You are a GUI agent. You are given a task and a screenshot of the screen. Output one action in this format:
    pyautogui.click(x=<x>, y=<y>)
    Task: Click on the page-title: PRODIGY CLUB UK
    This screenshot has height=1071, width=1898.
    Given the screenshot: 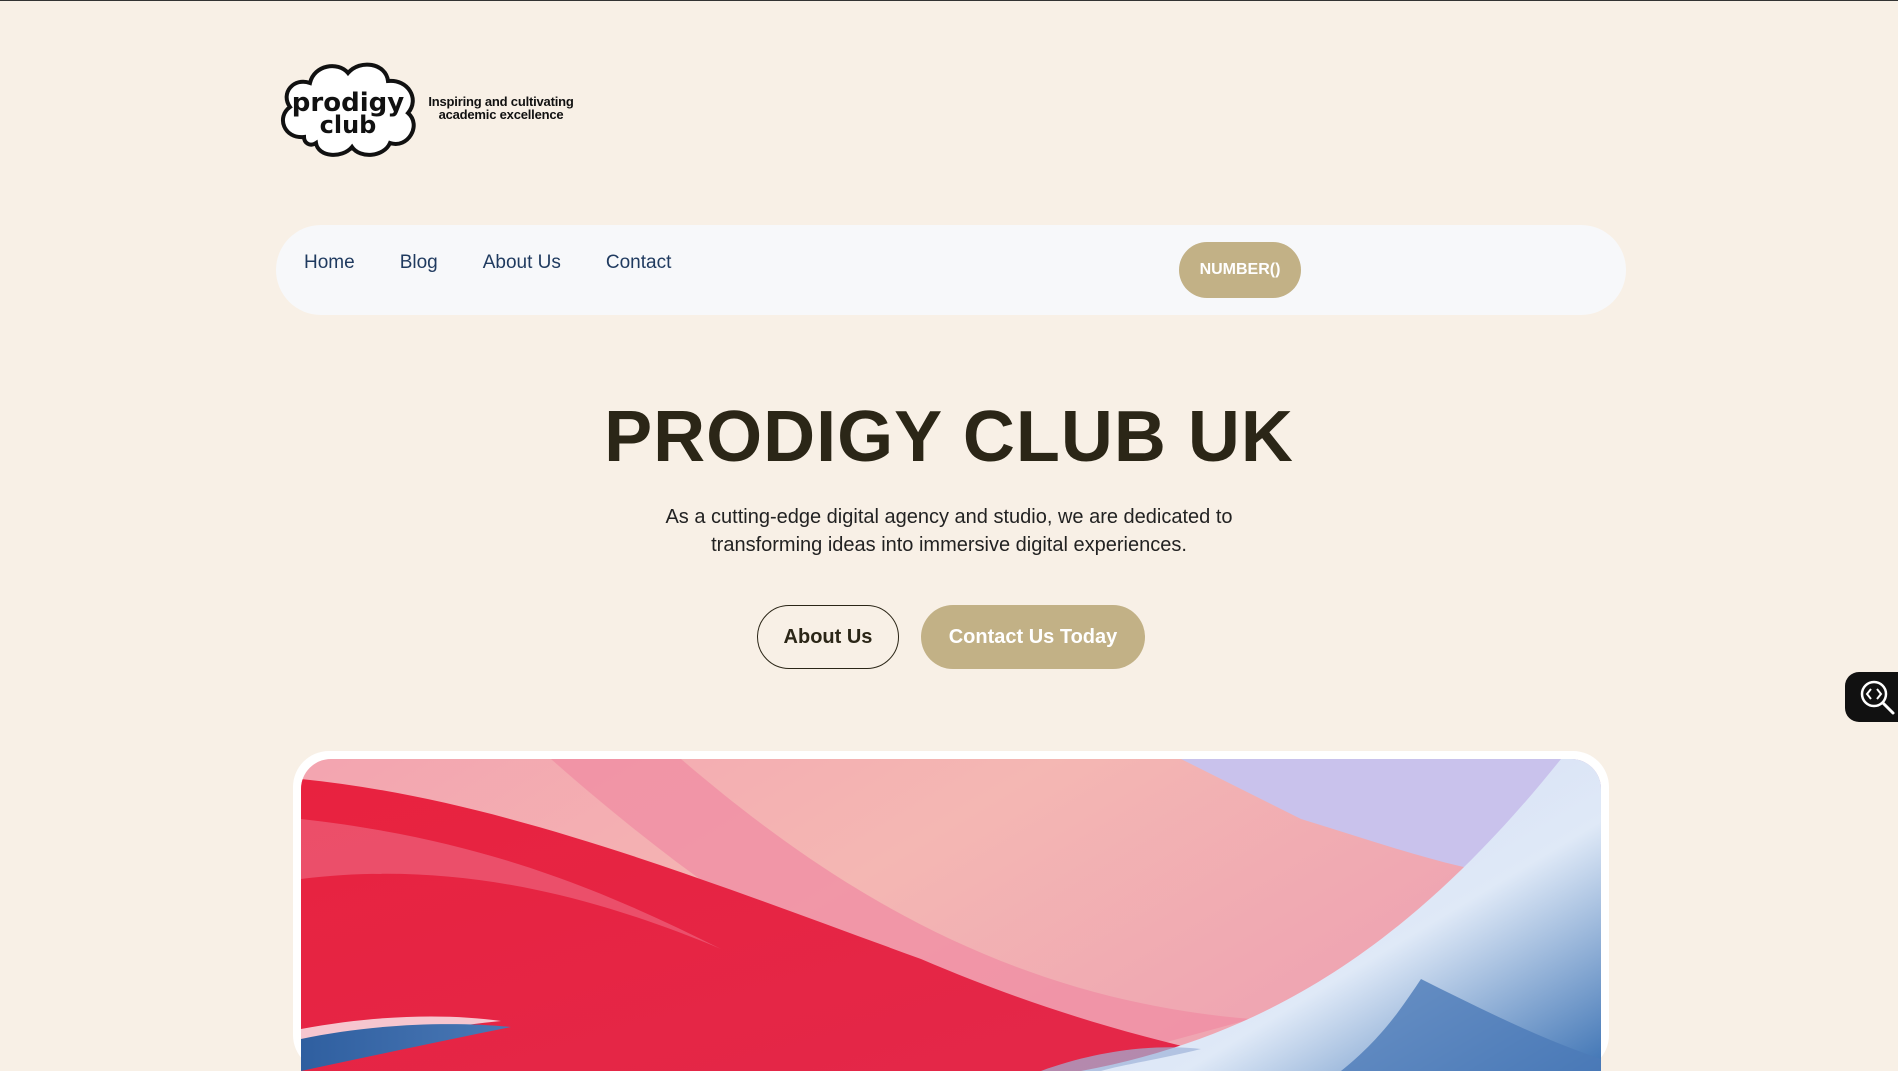 What is the action you would take?
    pyautogui.click(x=949, y=437)
    